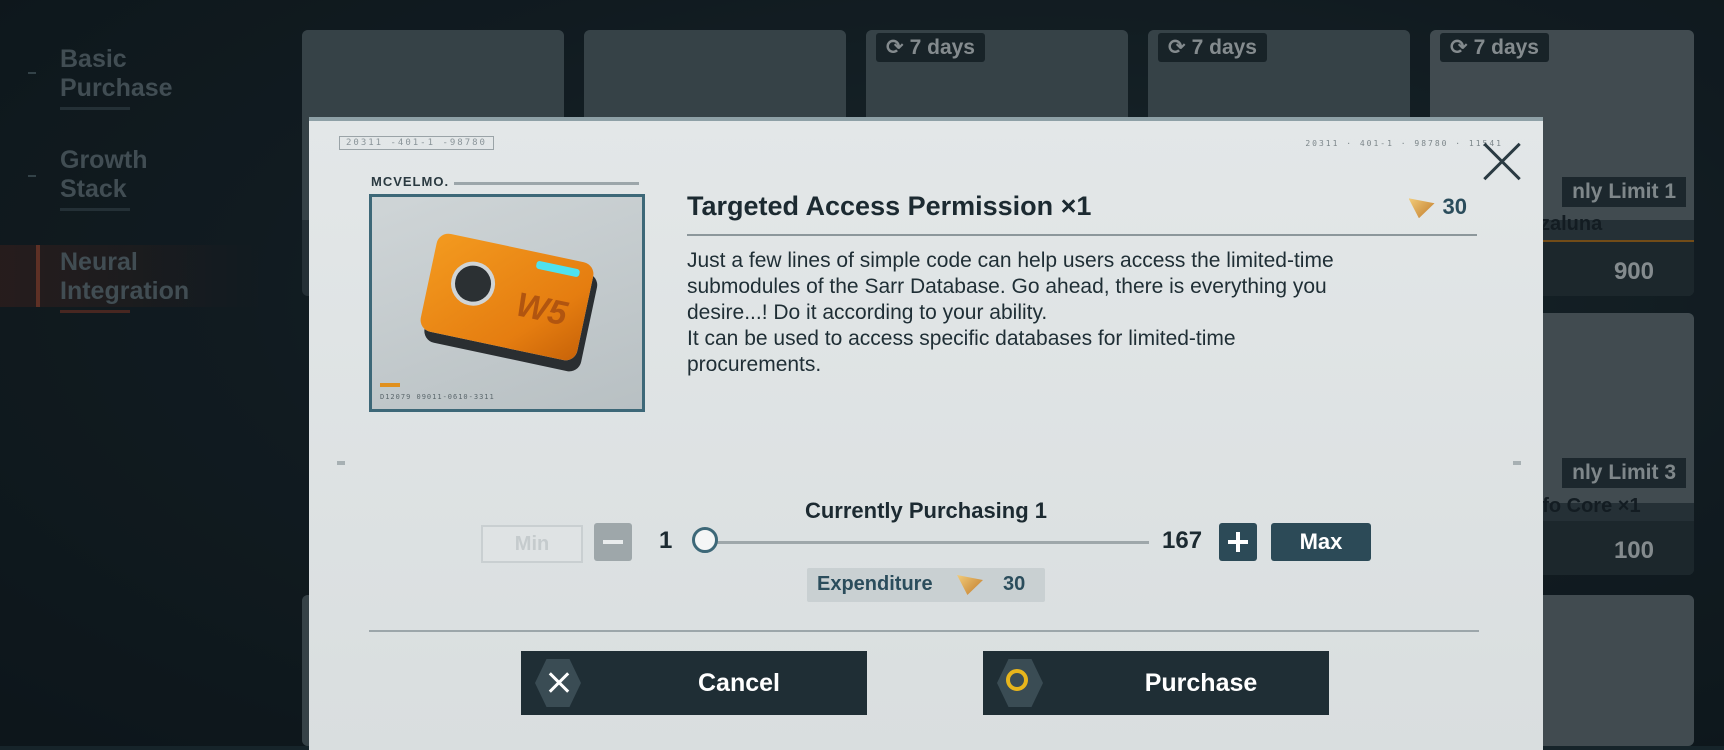 This screenshot has width=1724, height=750. Describe the element at coordinates (1182, 540) in the screenshot. I see `quantity-max-value: 167` at that location.